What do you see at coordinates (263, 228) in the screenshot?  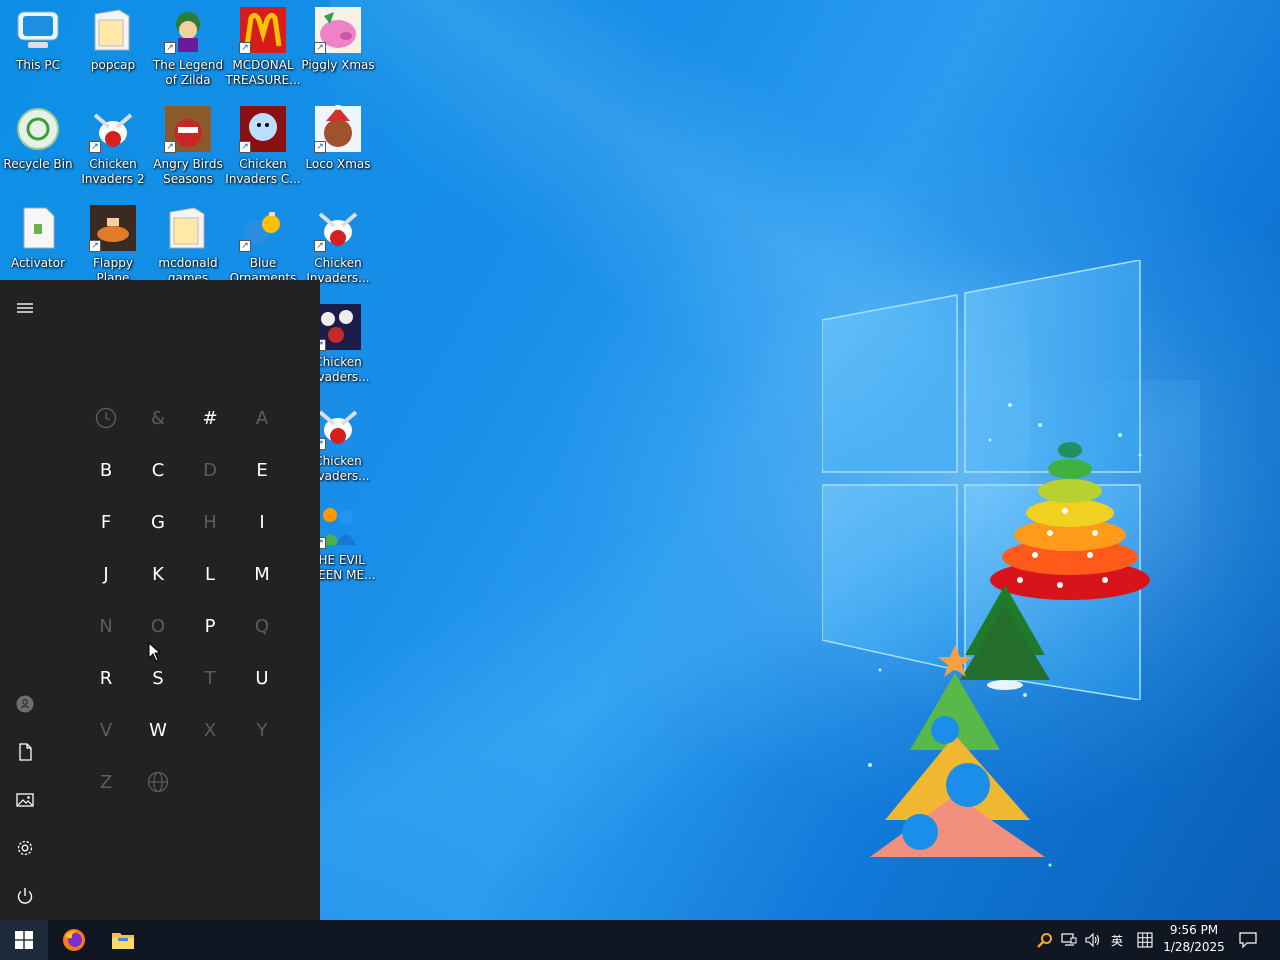 I see `ornaments-icon: ↗` at bounding box center [263, 228].